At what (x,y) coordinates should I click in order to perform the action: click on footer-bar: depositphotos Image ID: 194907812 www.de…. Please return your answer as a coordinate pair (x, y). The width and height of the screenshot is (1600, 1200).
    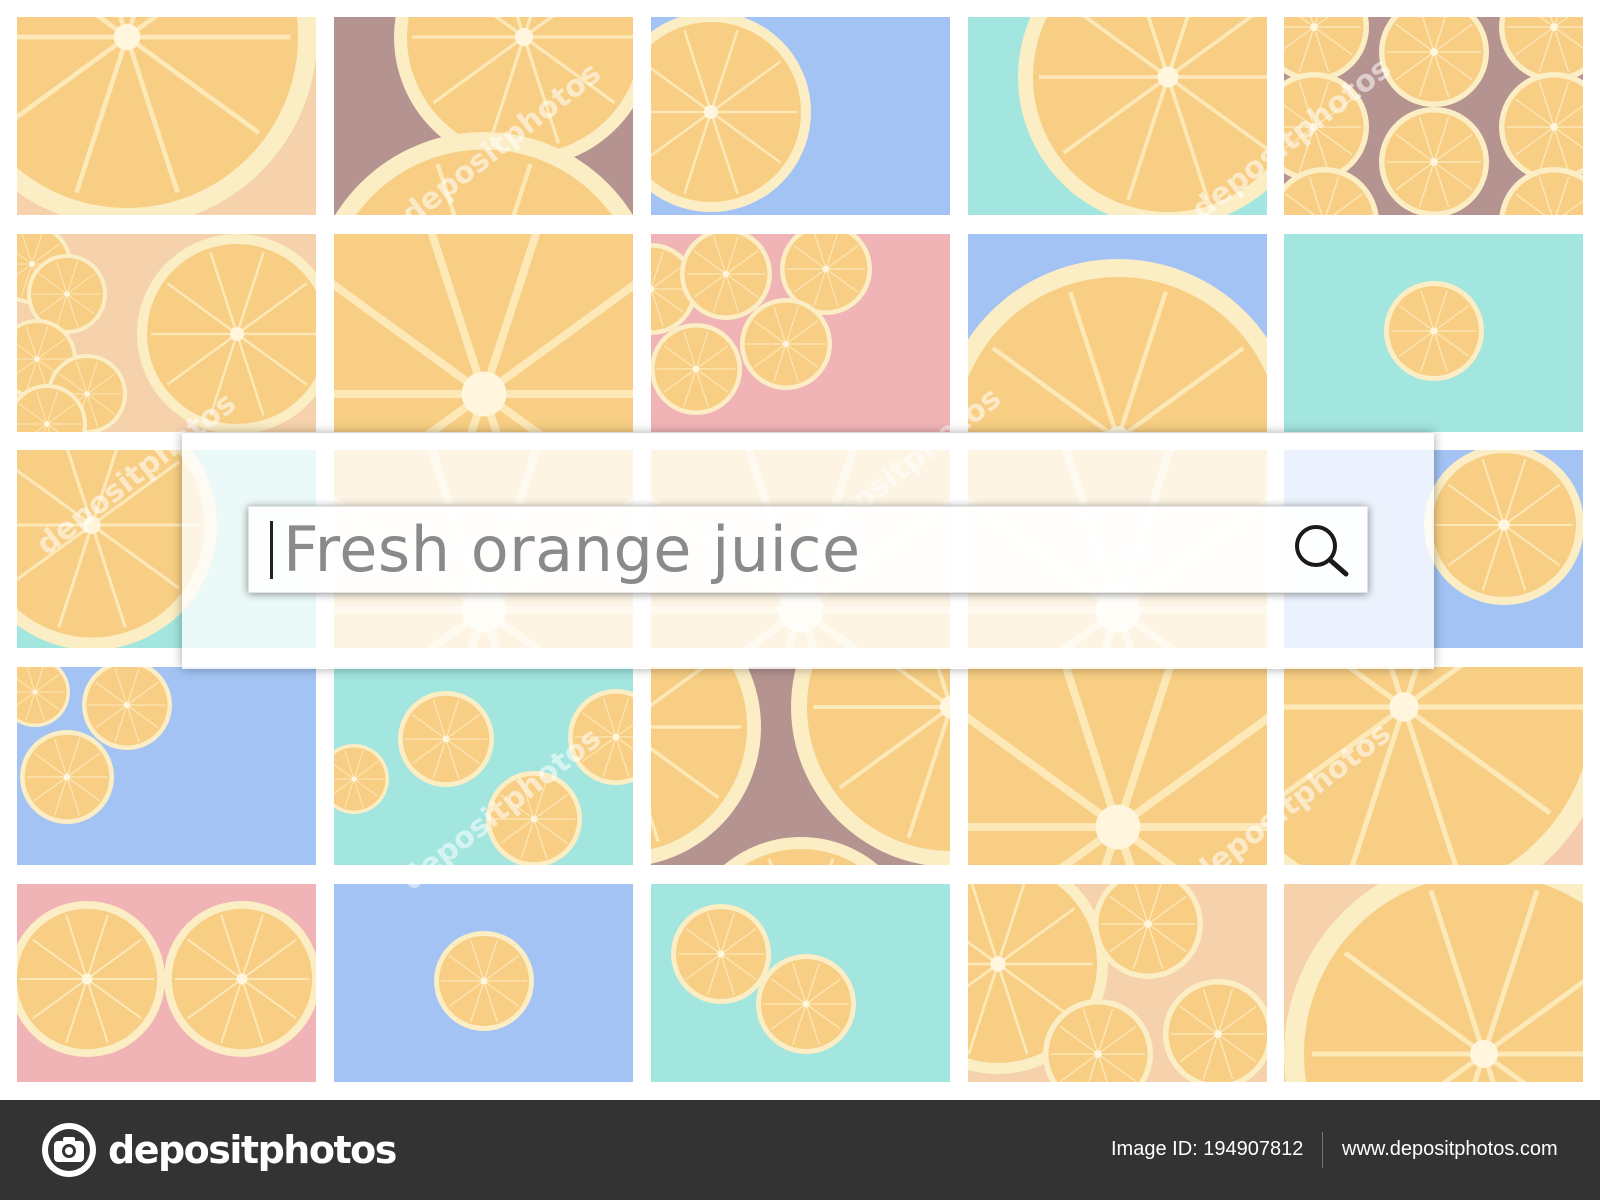
    Looking at the image, I should click on (800, 1150).